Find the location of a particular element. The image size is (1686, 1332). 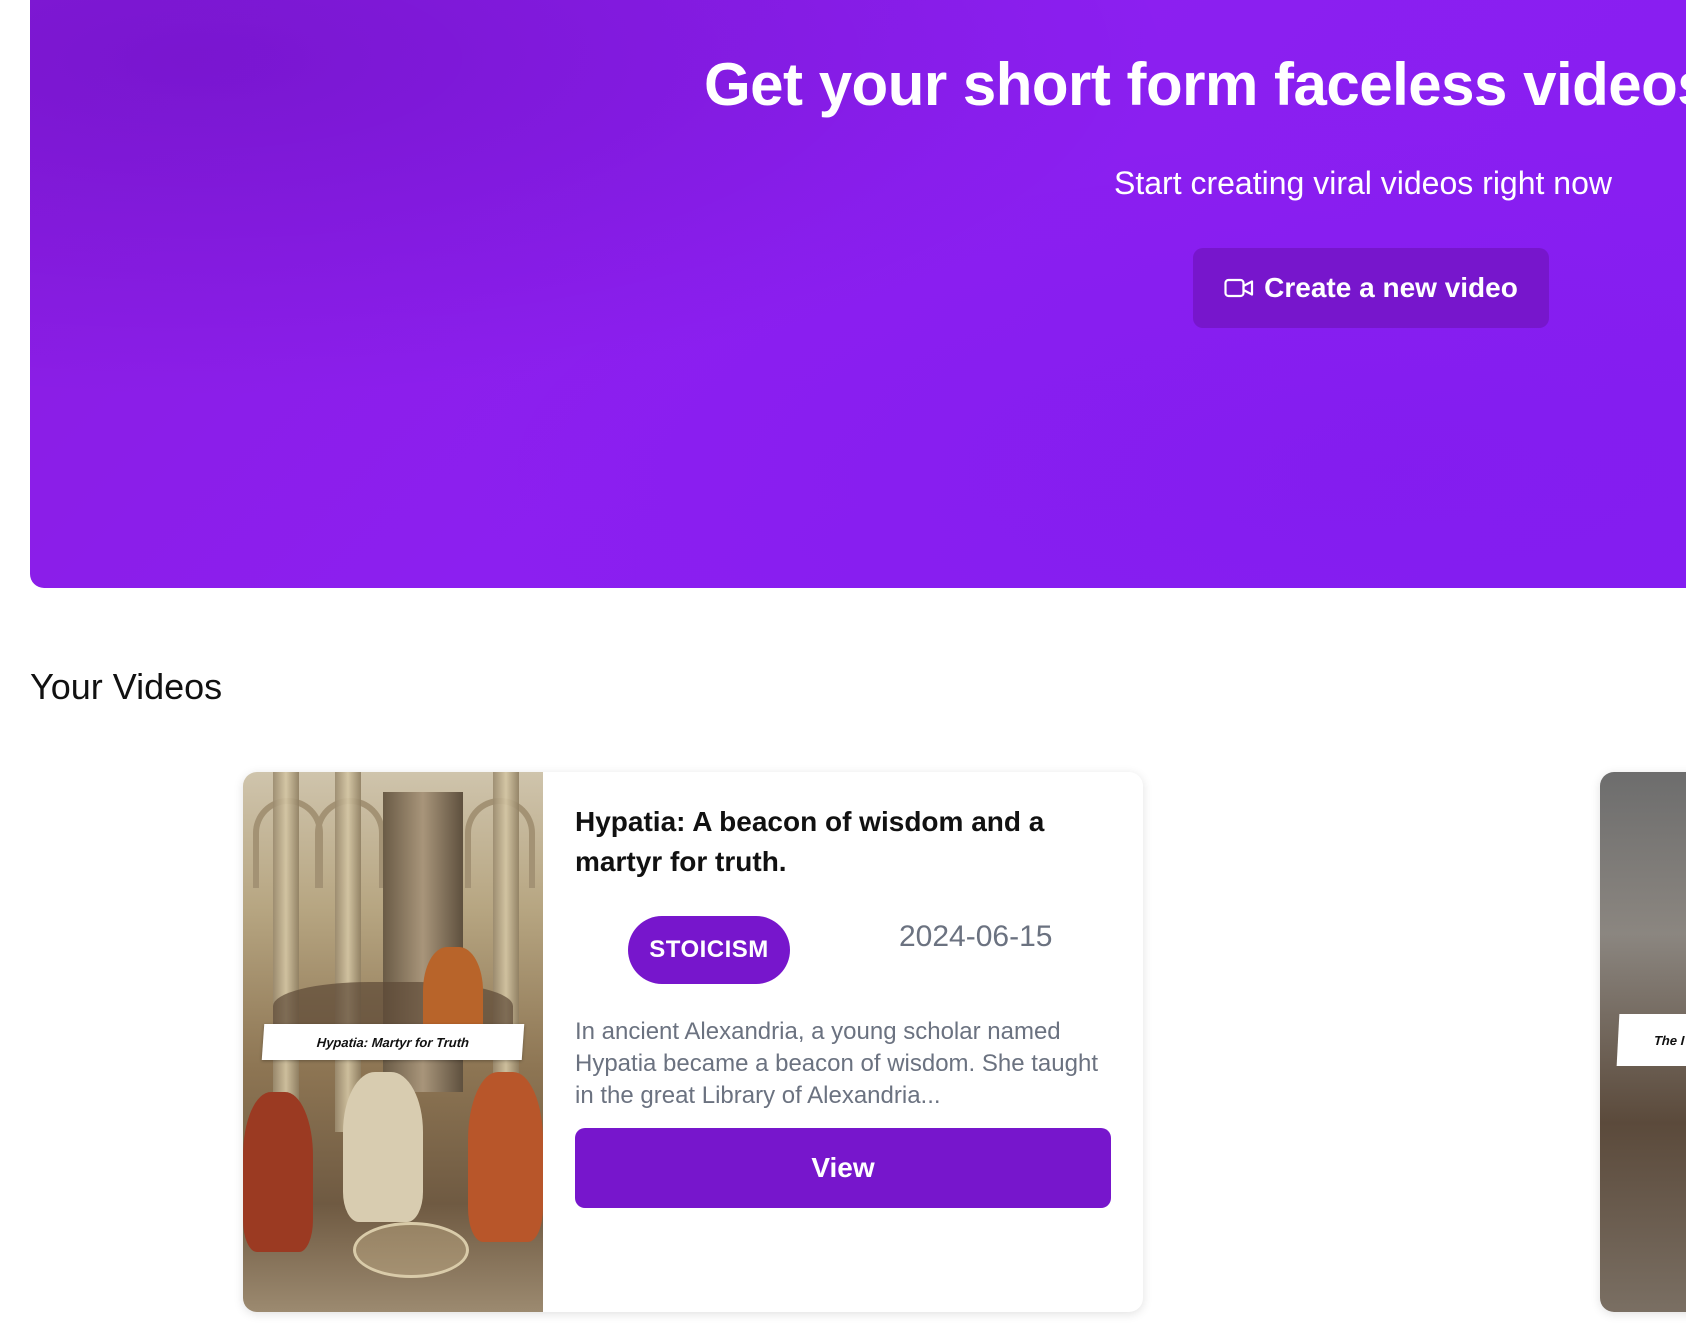

video-thumbnail: Hypatia: Martyr for Truth is located at coordinates (393, 1042).